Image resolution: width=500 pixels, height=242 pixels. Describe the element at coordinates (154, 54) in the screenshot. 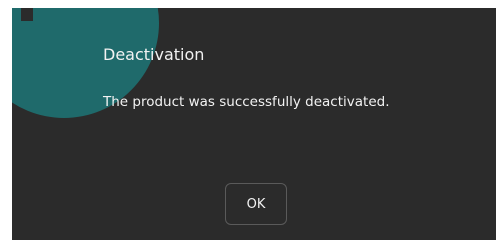

I see `dialog-title: Deactivation` at that location.